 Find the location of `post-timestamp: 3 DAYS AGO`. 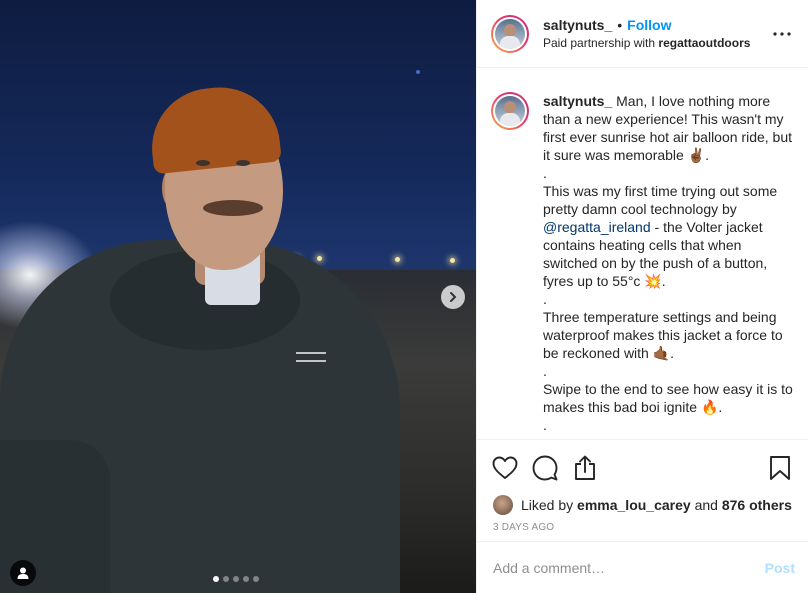

post-timestamp: 3 DAYS AGO is located at coordinates (642, 530).